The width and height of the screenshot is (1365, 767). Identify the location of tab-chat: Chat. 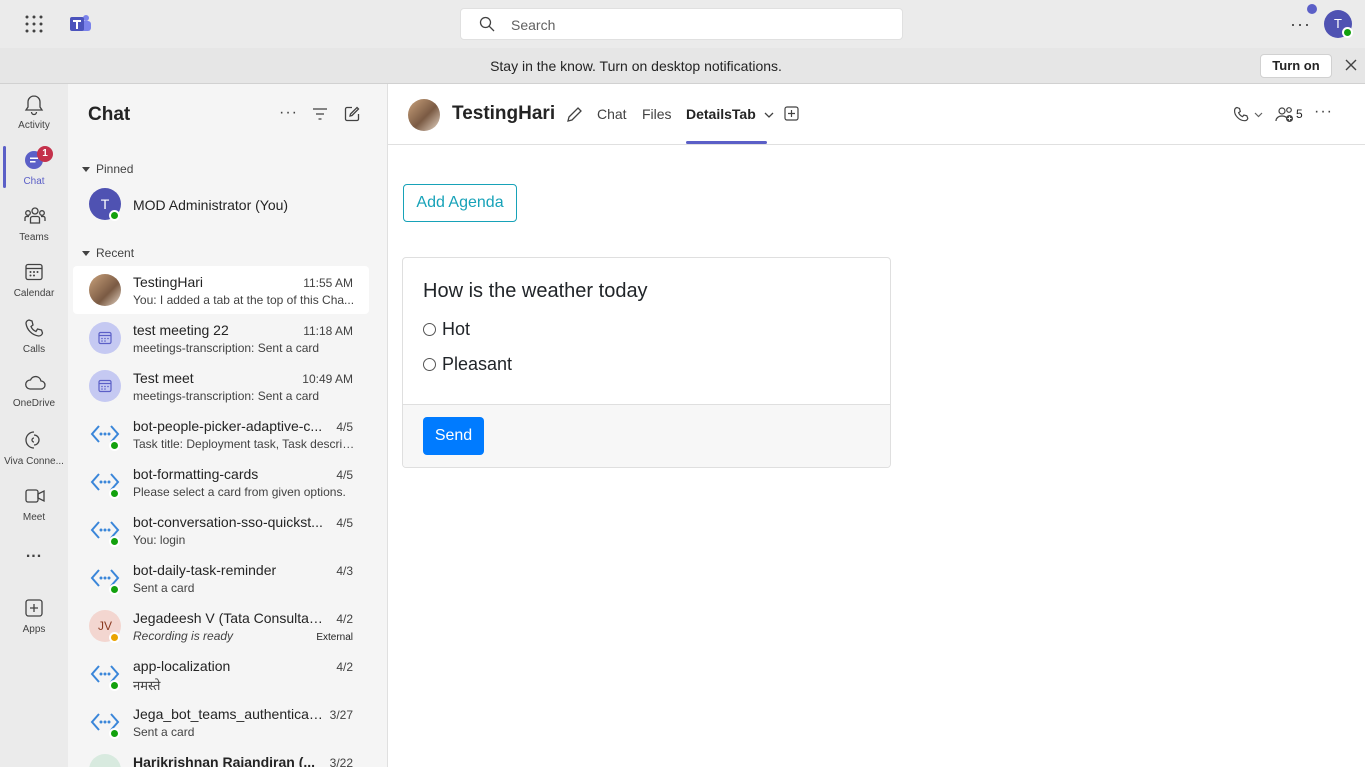
(612, 114).